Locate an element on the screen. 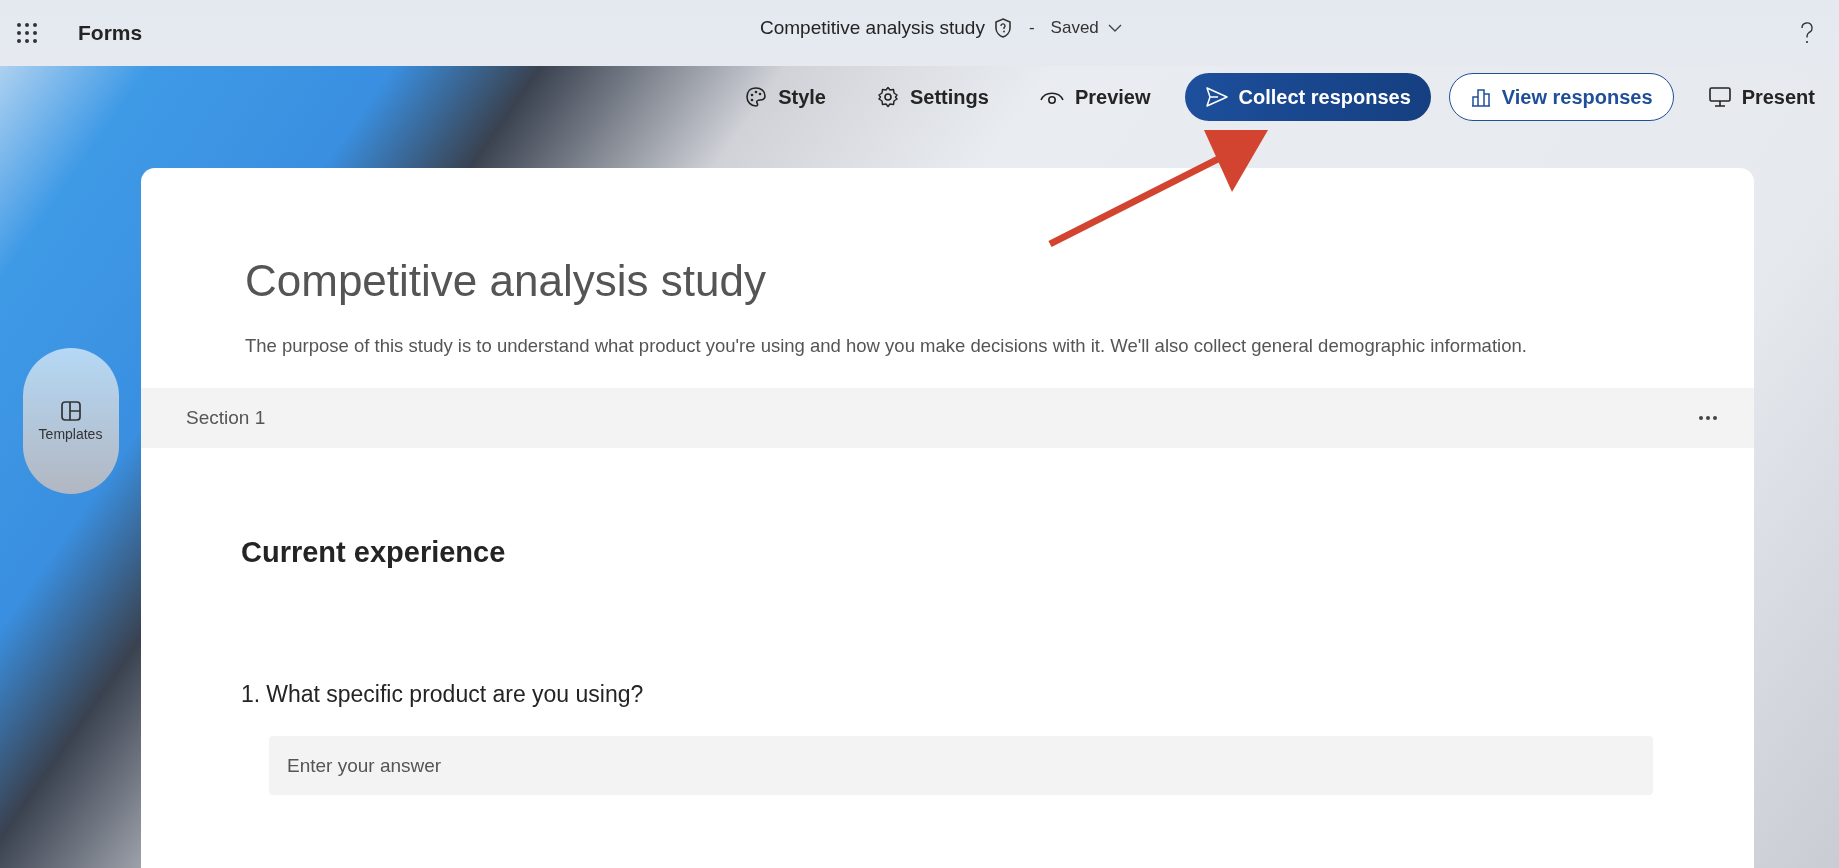 This screenshot has width=1839, height=868. section-label: Section 1 is located at coordinates (226, 418).